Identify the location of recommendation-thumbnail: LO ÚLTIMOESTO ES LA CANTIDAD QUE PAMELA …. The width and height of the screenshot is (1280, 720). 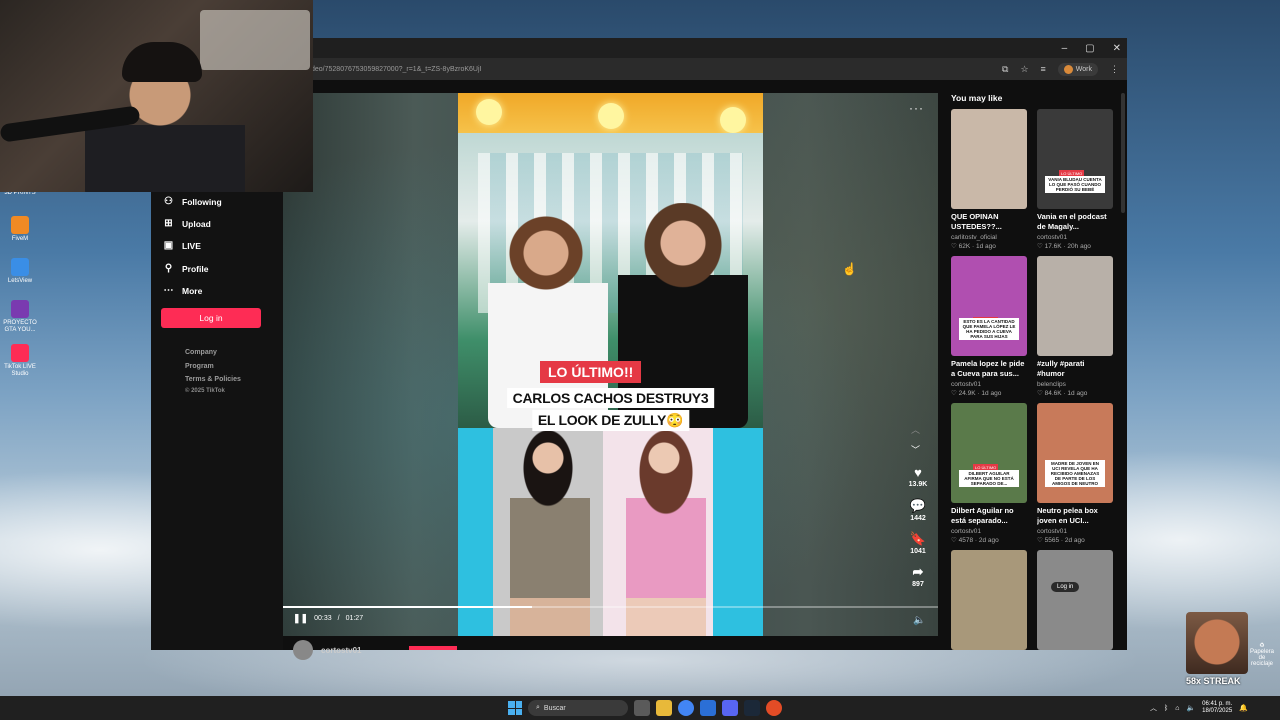
(989, 306).